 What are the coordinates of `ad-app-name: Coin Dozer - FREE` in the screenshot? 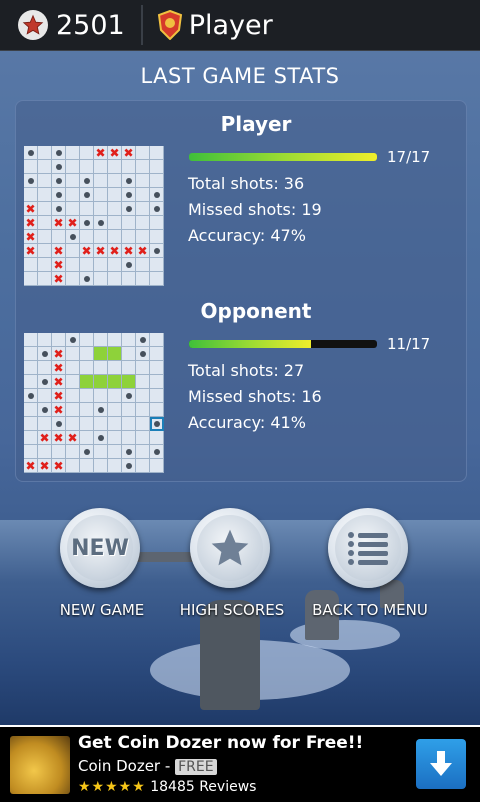 It's located at (147, 766).